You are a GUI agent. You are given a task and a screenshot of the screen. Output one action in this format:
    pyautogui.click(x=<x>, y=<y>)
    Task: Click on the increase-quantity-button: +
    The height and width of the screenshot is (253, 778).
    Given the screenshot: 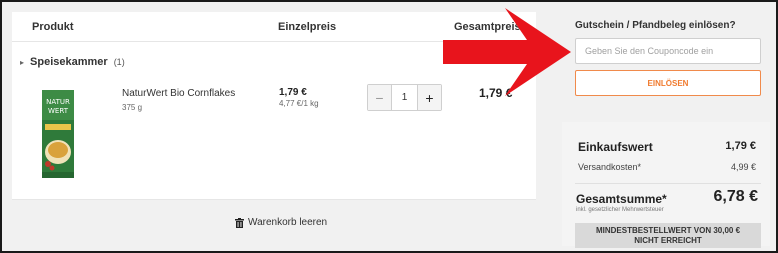 What is the action you would take?
    pyautogui.click(x=429, y=97)
    